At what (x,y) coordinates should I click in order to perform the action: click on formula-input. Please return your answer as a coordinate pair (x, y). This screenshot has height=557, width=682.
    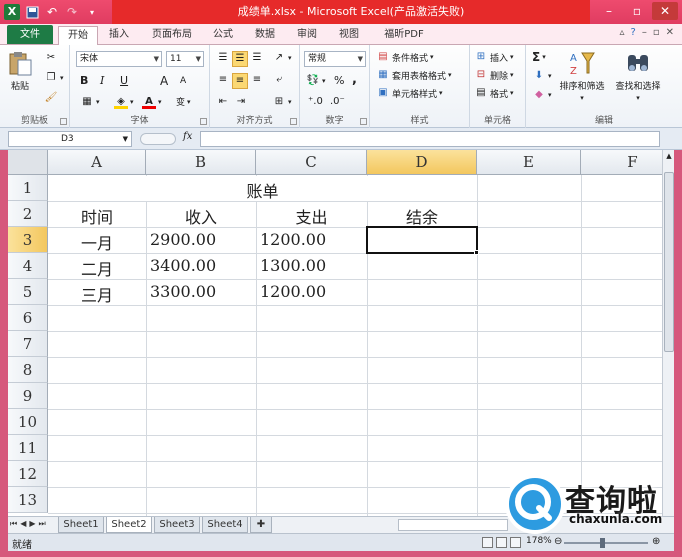
    Looking at the image, I should click on (430, 139).